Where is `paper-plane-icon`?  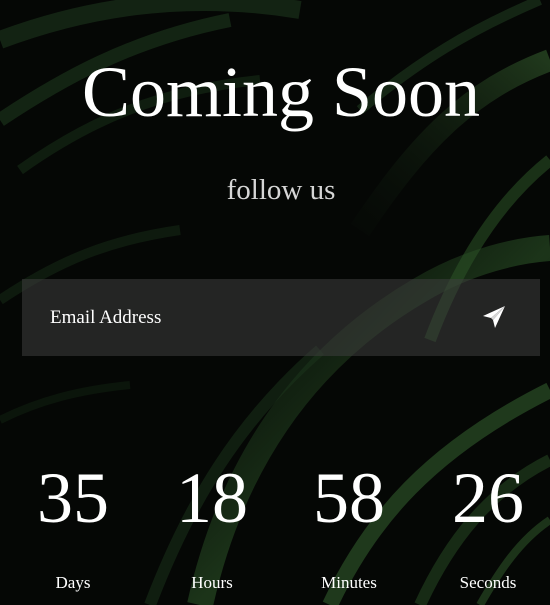
paper-plane-icon is located at coordinates (494, 317).